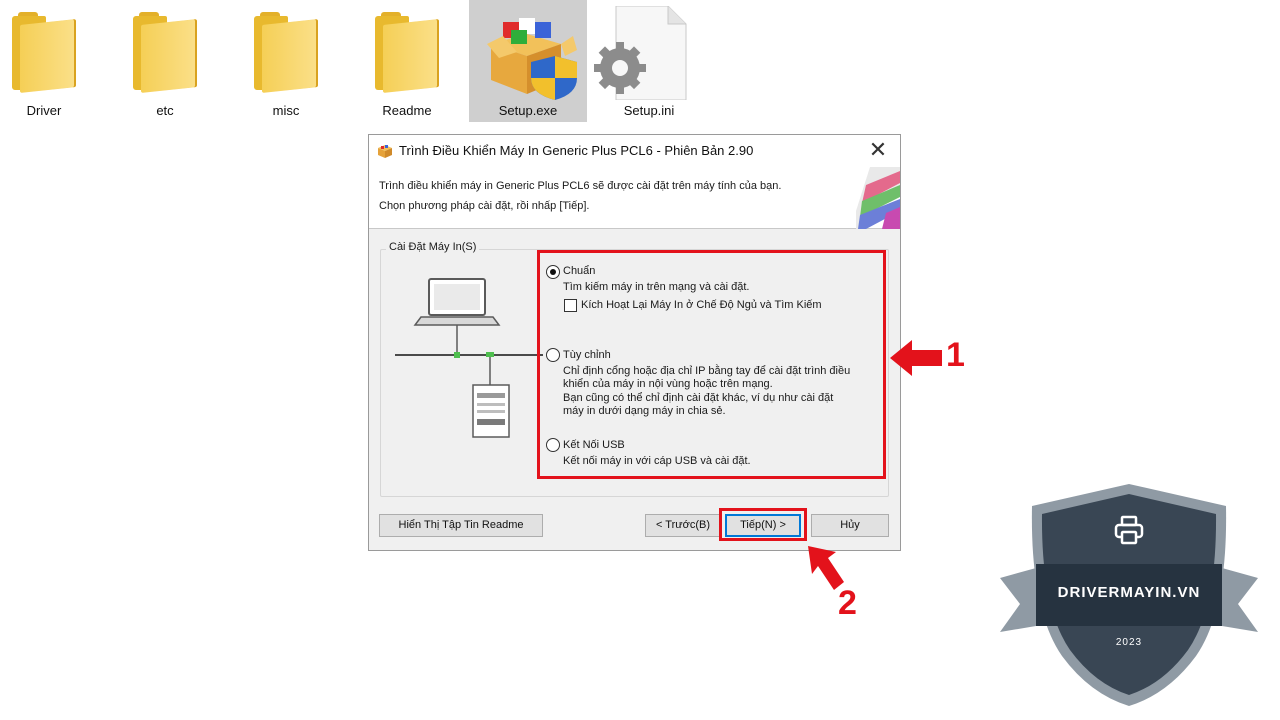 Image resolution: width=1280 pixels, height=720 pixels. Describe the element at coordinates (286, 110) in the screenshot. I see `file-name: misc` at that location.